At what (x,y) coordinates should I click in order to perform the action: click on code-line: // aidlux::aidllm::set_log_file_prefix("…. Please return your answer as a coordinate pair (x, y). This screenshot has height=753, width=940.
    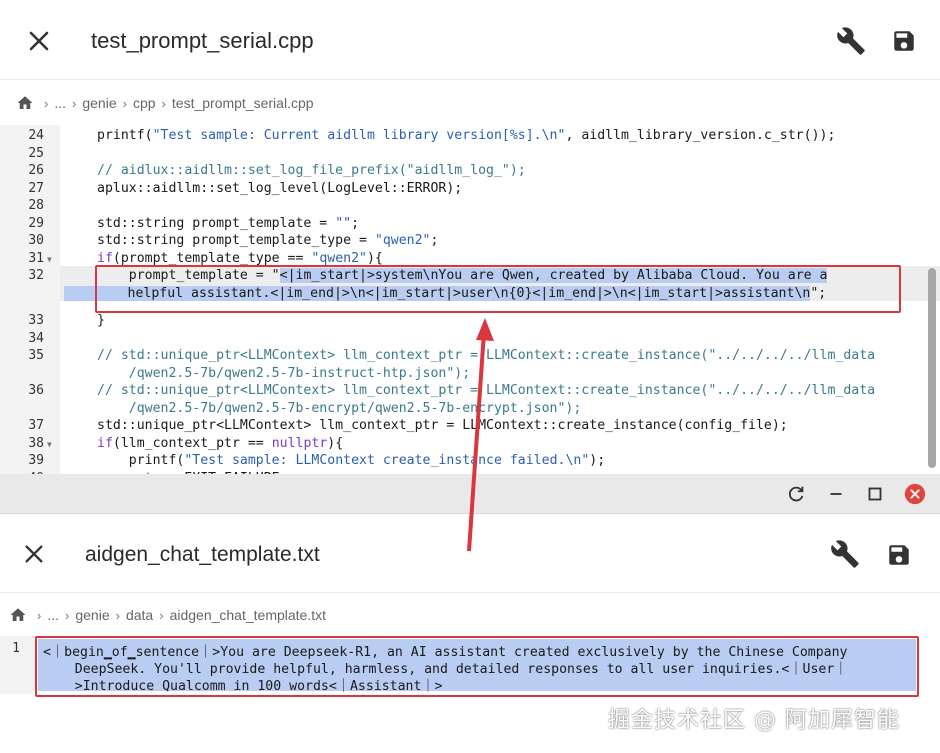
    Looking at the image, I should click on (311, 170).